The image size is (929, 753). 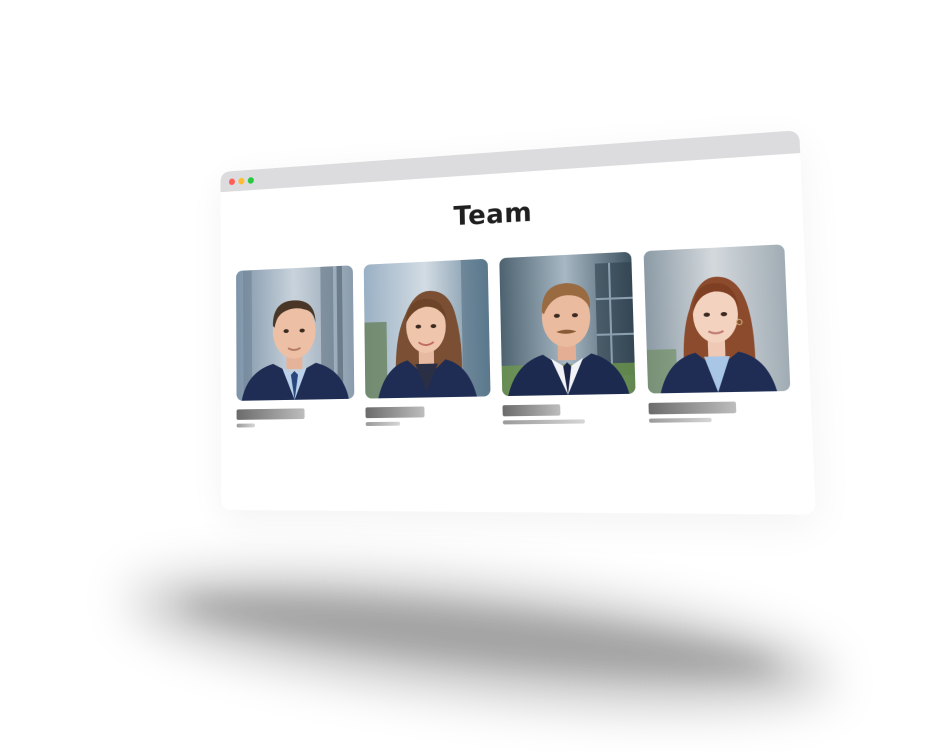 What do you see at coordinates (250, 180) in the screenshot?
I see `maximize-dot` at bounding box center [250, 180].